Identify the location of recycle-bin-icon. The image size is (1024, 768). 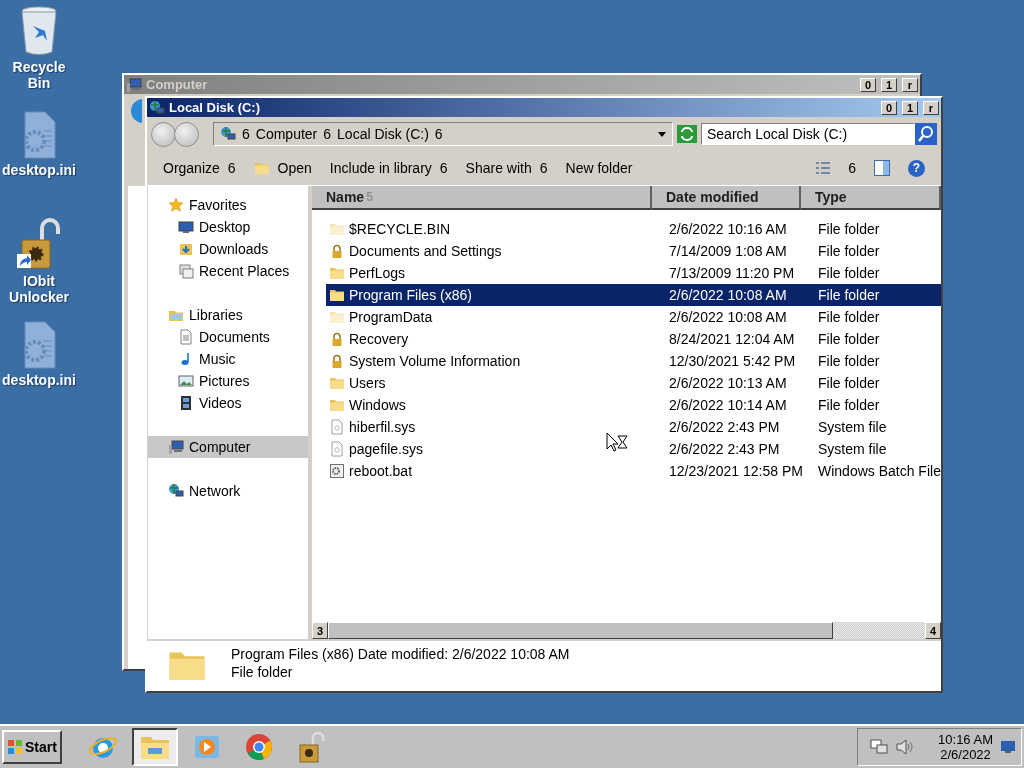
(39, 31).